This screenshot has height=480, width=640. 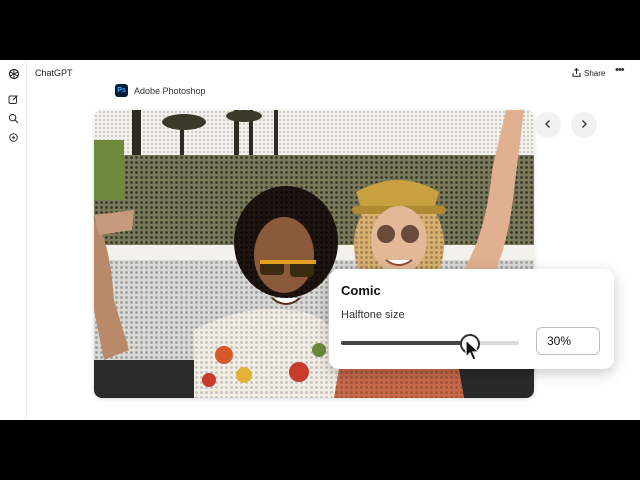 I want to click on new-chat-icon, so click(x=13, y=99).